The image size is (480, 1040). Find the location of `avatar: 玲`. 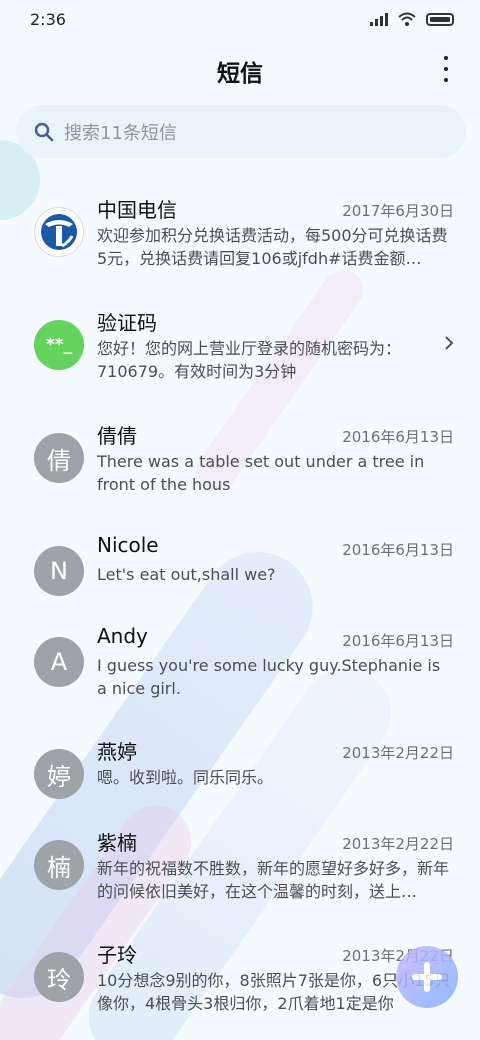

avatar: 玲 is located at coordinates (59, 977).